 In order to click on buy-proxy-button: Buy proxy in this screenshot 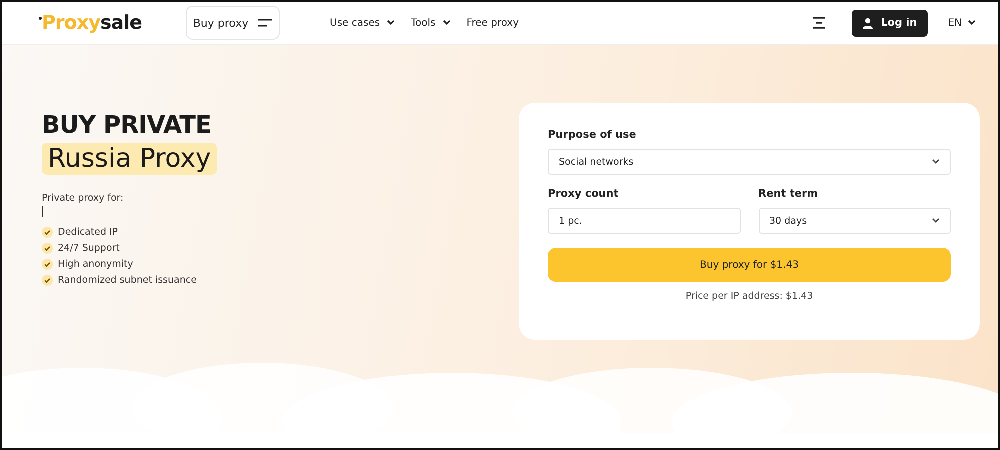, I will do `click(233, 23)`.